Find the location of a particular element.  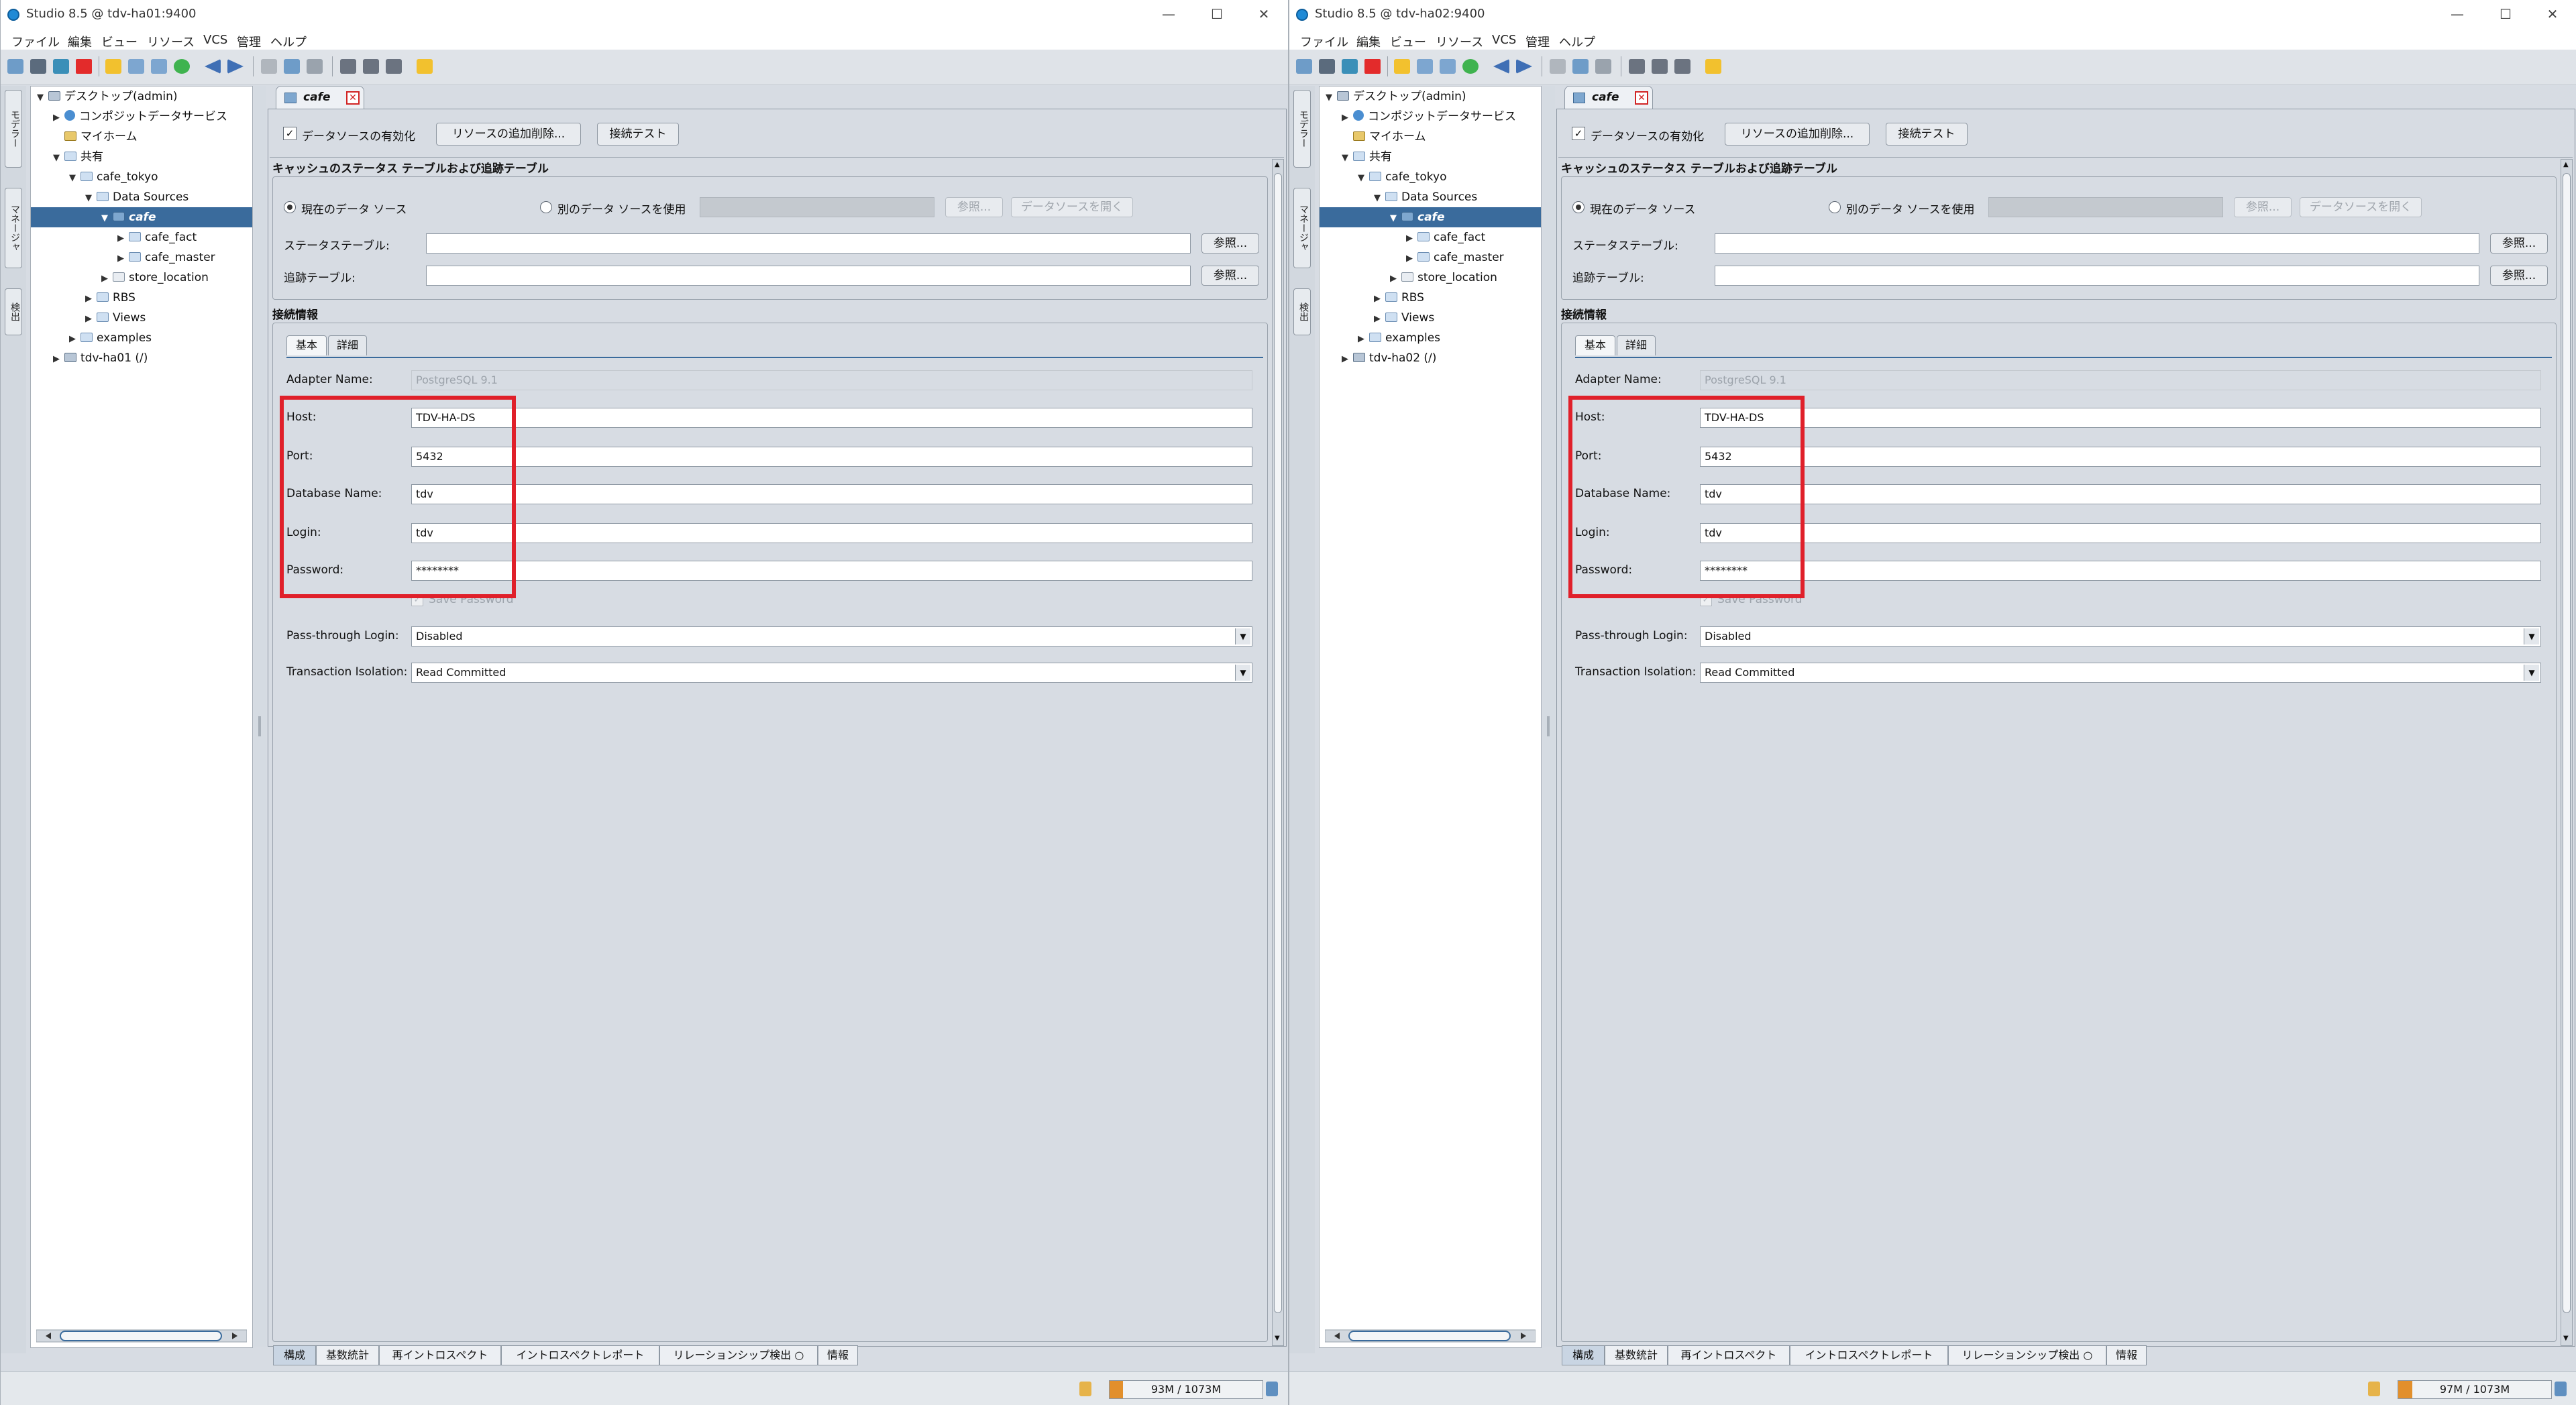

host-field: TDV-HA-DS is located at coordinates (831, 418).